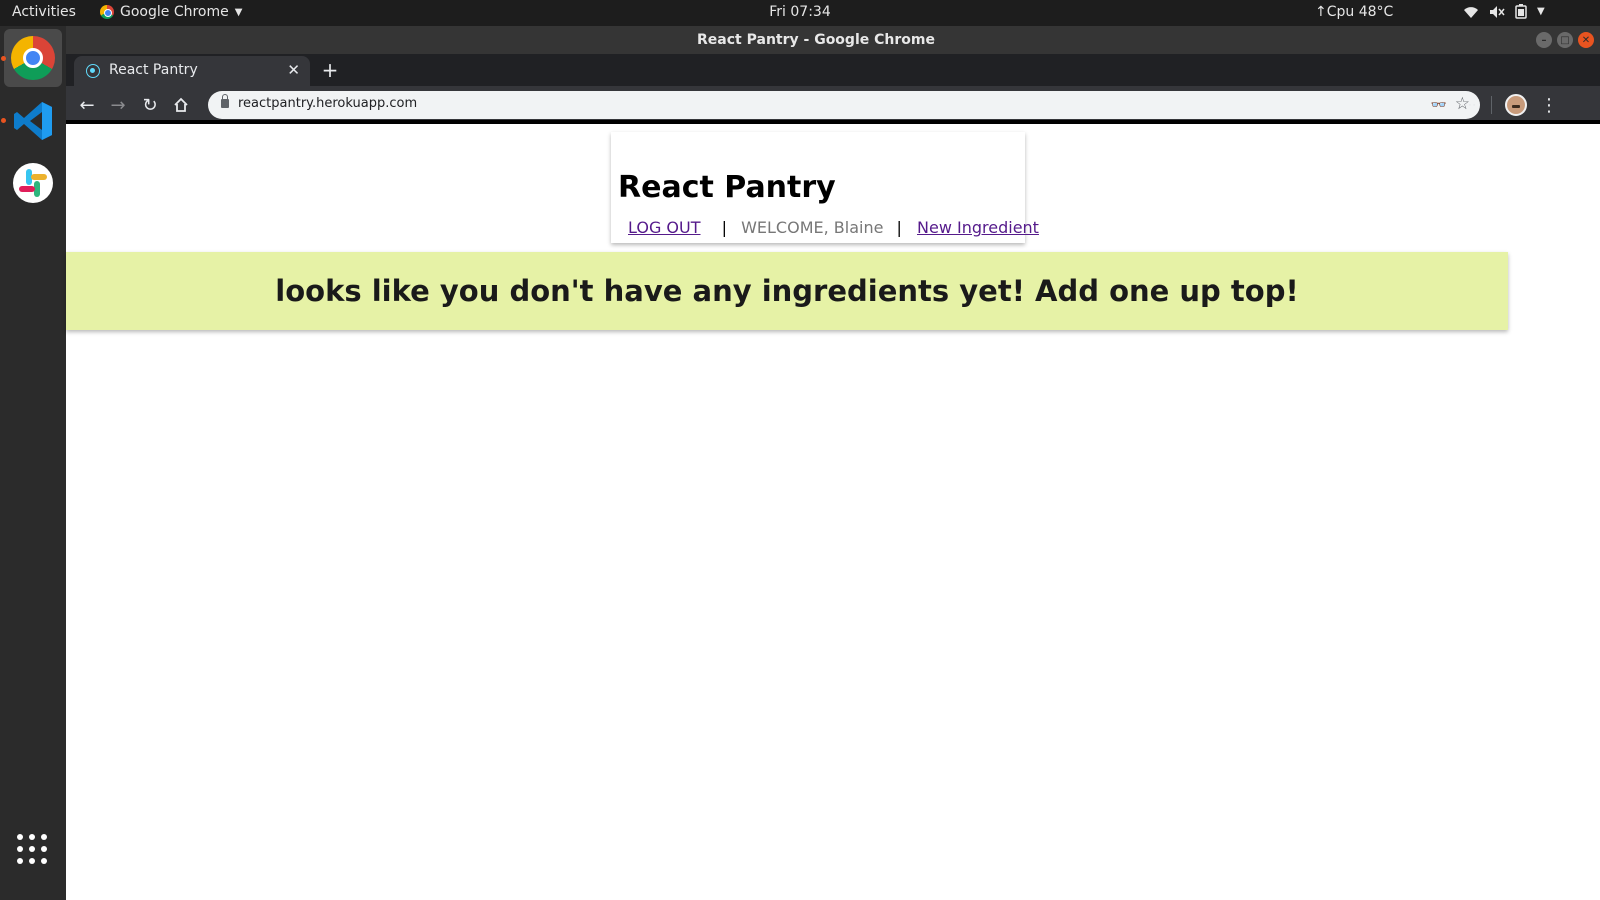 This screenshot has height=900, width=1600. I want to click on dock-chrome, so click(33, 58).